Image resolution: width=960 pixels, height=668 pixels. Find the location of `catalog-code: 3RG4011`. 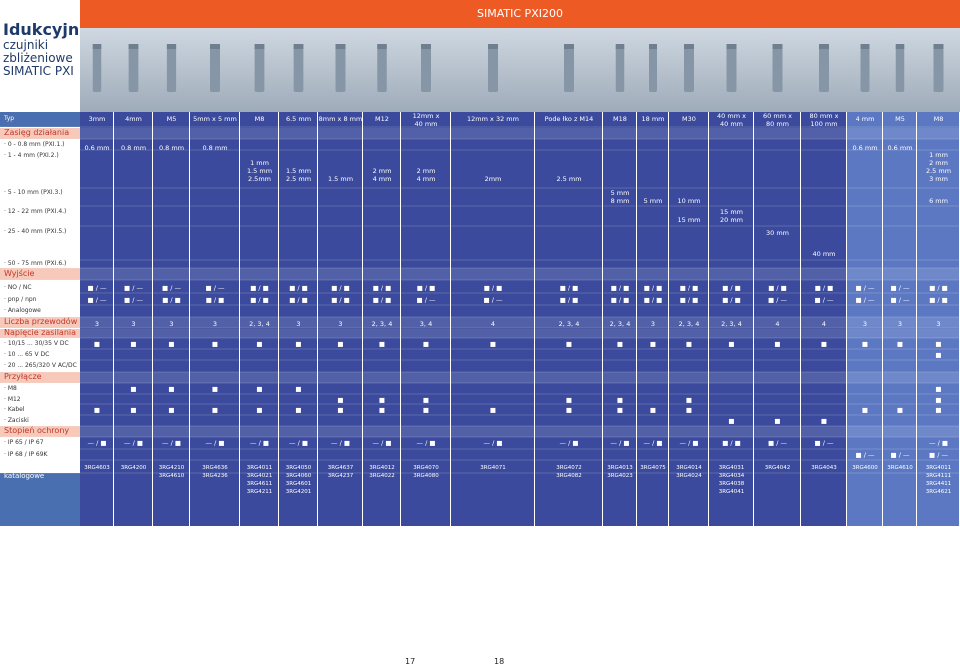

catalog-code: 3RG4011 is located at coordinates (260, 468).